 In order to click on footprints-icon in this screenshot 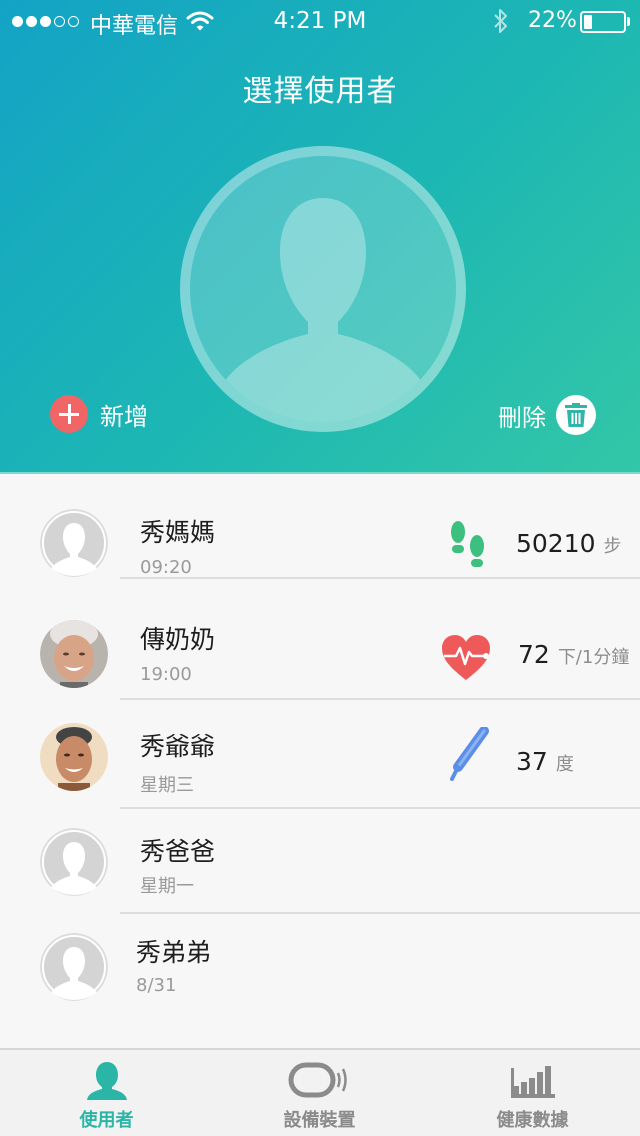, I will do `click(468, 547)`.